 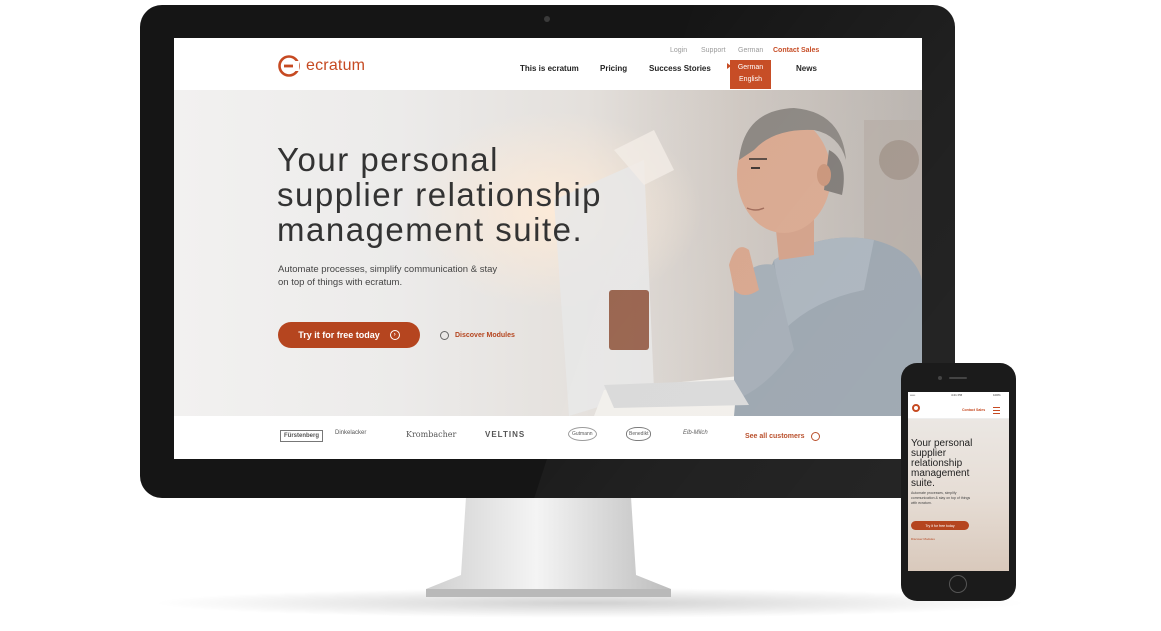 What do you see at coordinates (695, 433) in the screenshot?
I see `customer-logo-elbmilch: Elb-Milch` at bounding box center [695, 433].